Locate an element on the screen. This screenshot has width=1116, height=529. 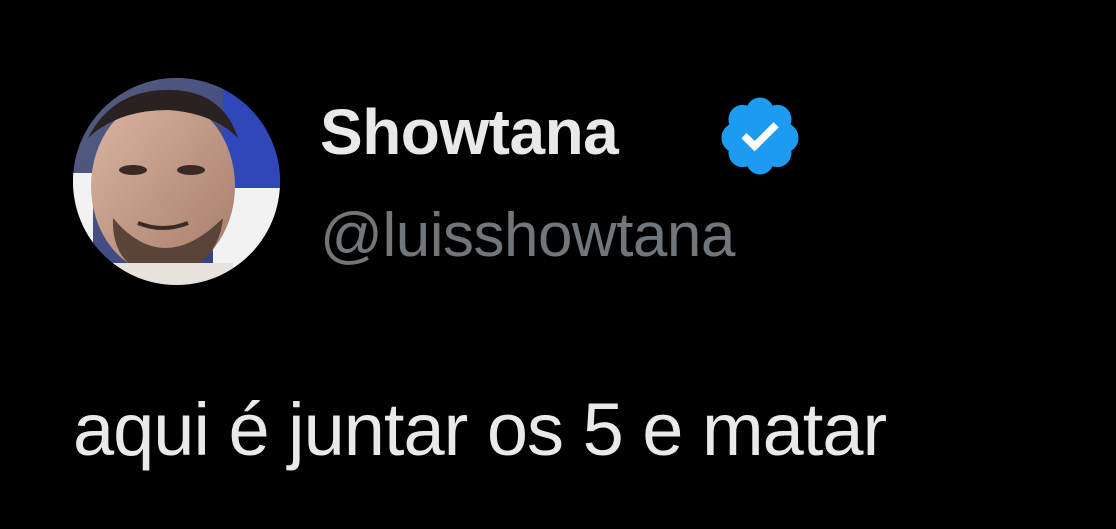
avatar-photo-icon is located at coordinates (176, 181).